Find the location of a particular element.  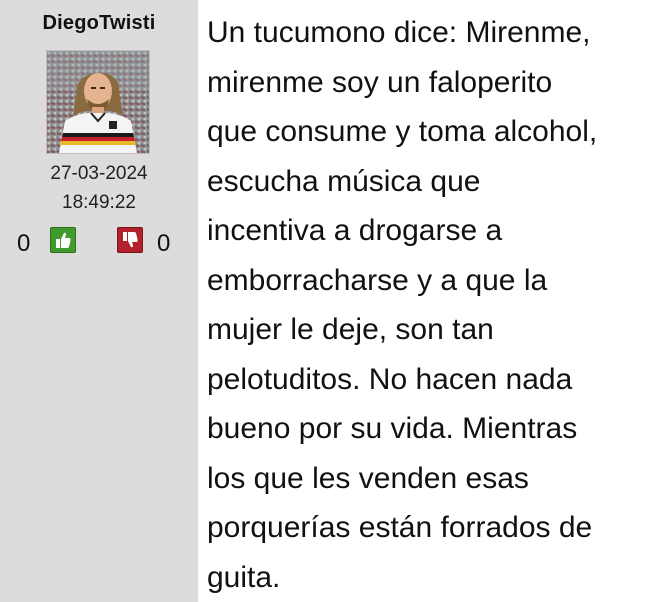

dislike-button is located at coordinates (130, 240).